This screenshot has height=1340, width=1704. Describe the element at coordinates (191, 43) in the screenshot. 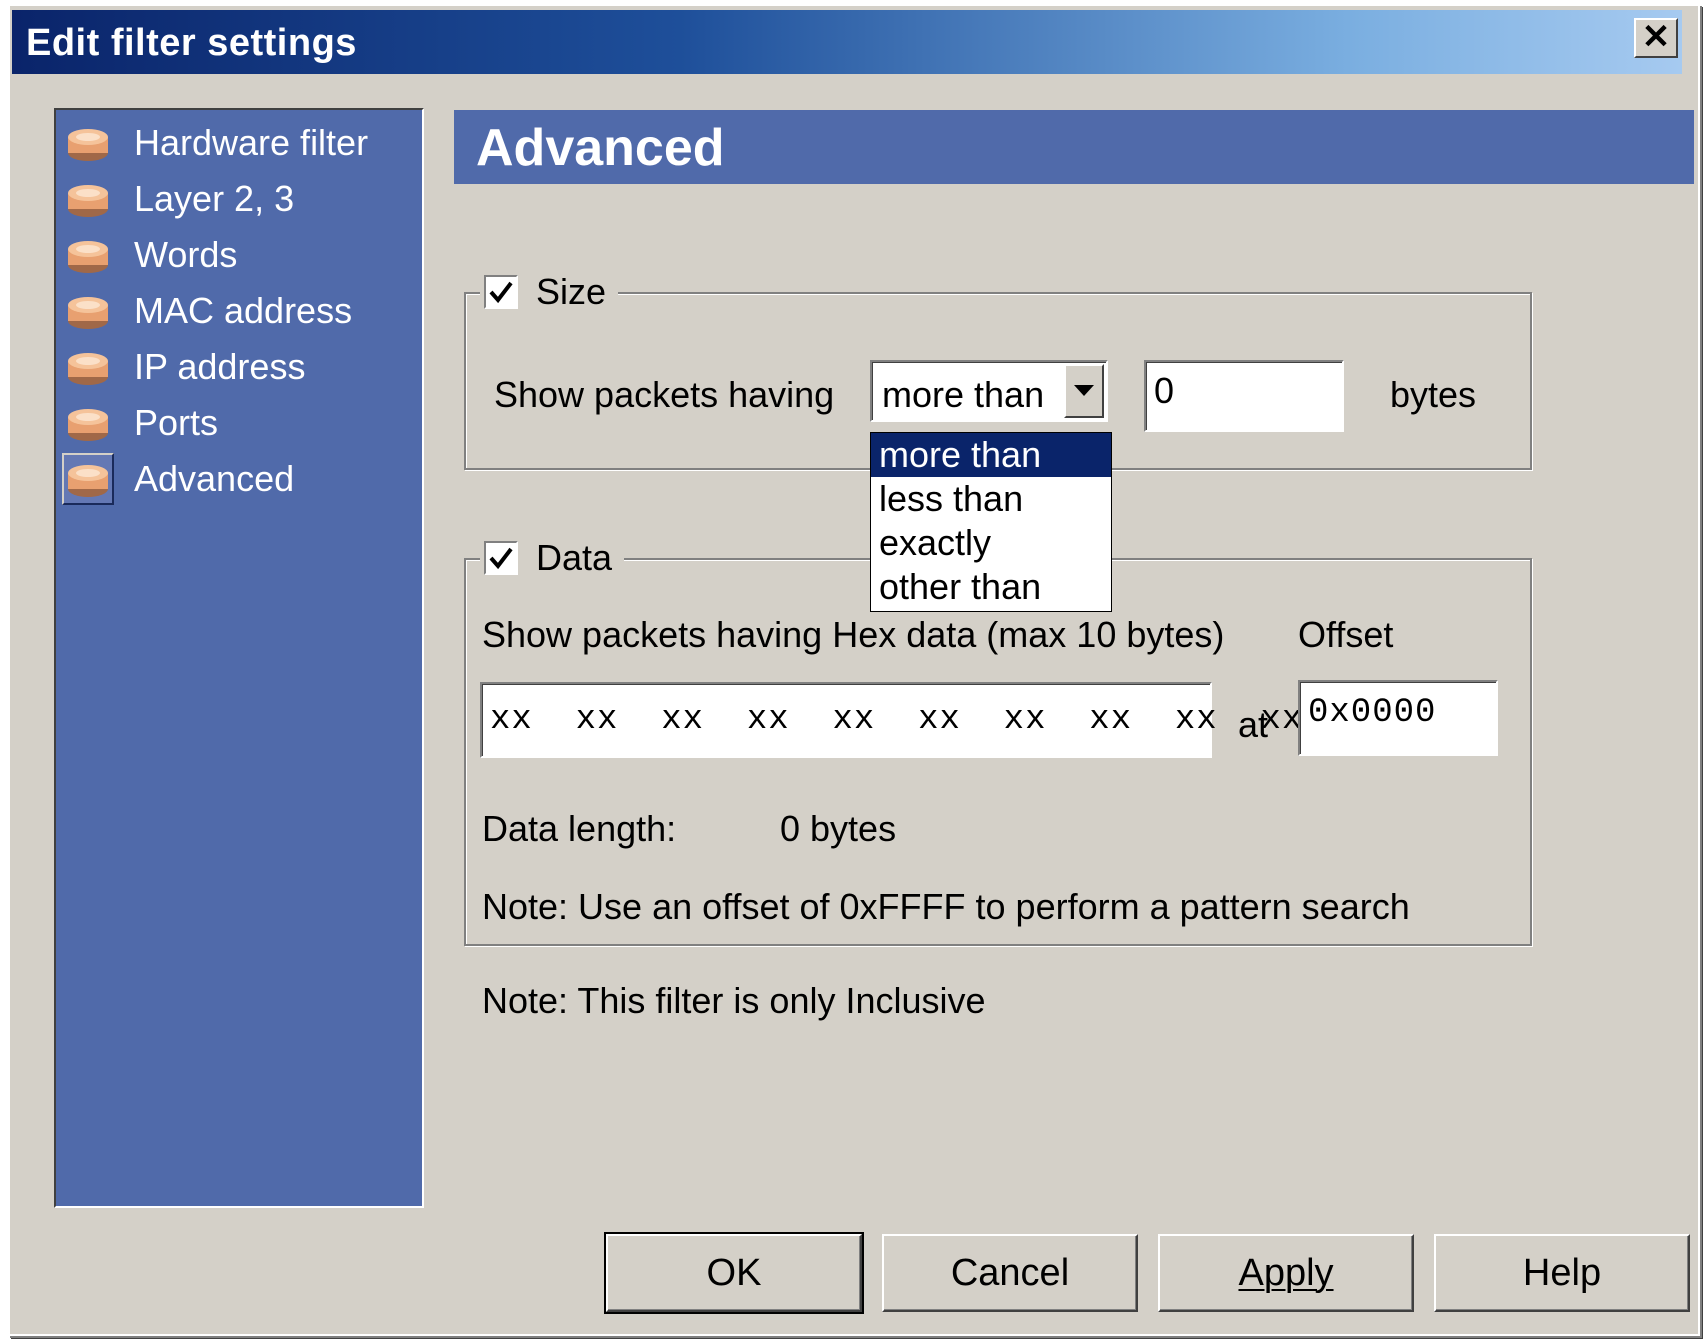

I see `dialog-title: Edit filter settings` at that location.